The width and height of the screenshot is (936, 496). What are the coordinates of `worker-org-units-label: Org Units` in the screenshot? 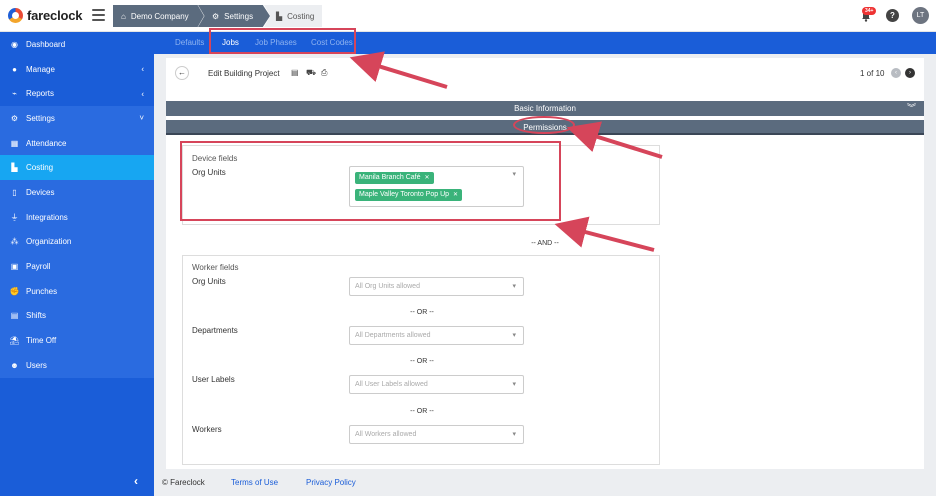 It's located at (209, 281).